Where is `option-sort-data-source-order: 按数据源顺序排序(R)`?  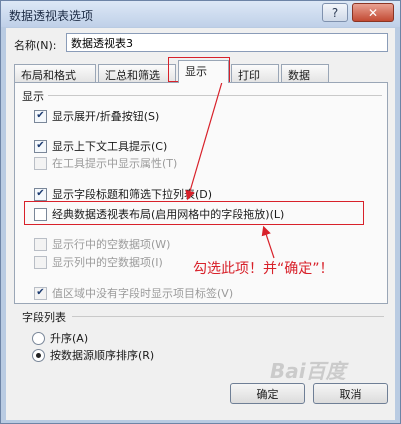
option-sort-data-source-order: 按数据源顺序排序(R) is located at coordinates (93, 355).